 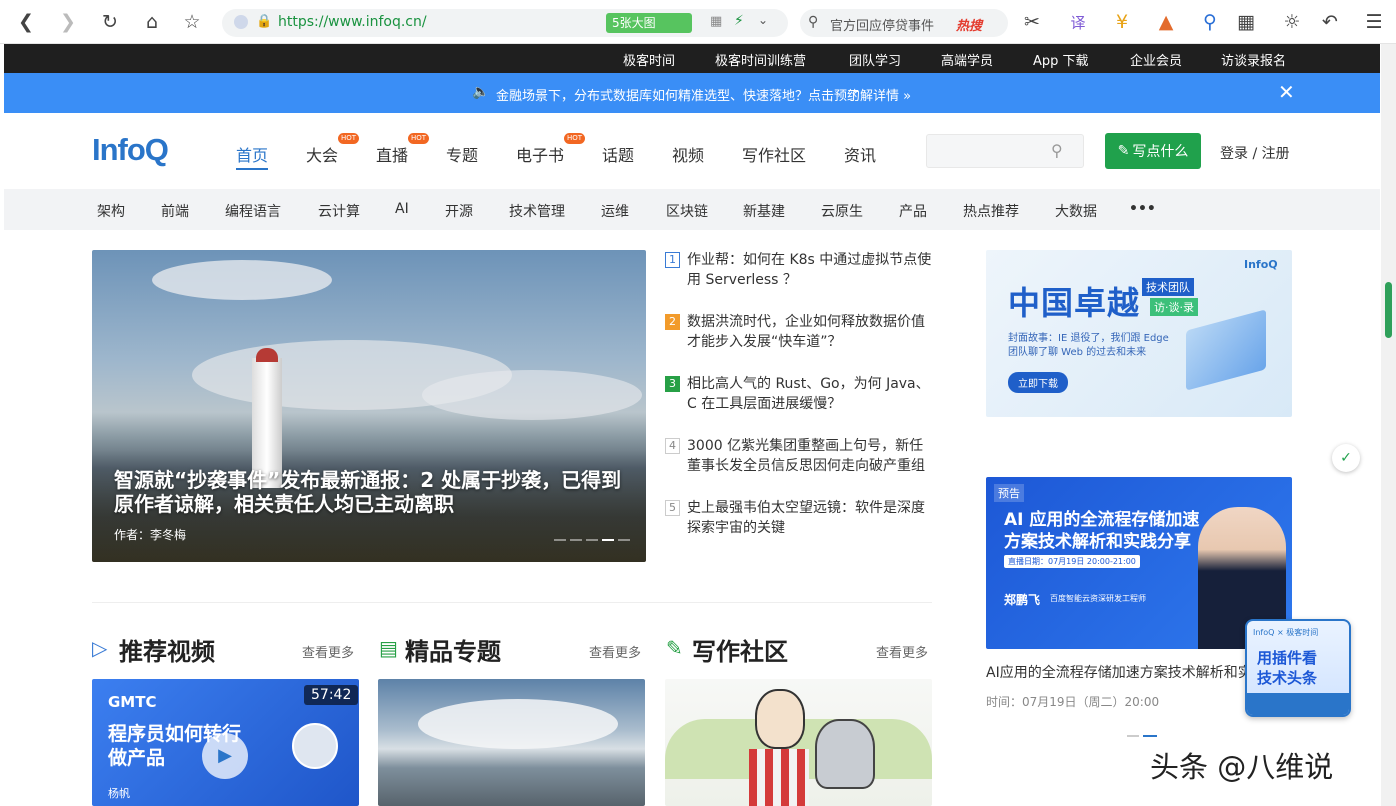 I want to click on category-item: 架构, so click(x=111, y=211).